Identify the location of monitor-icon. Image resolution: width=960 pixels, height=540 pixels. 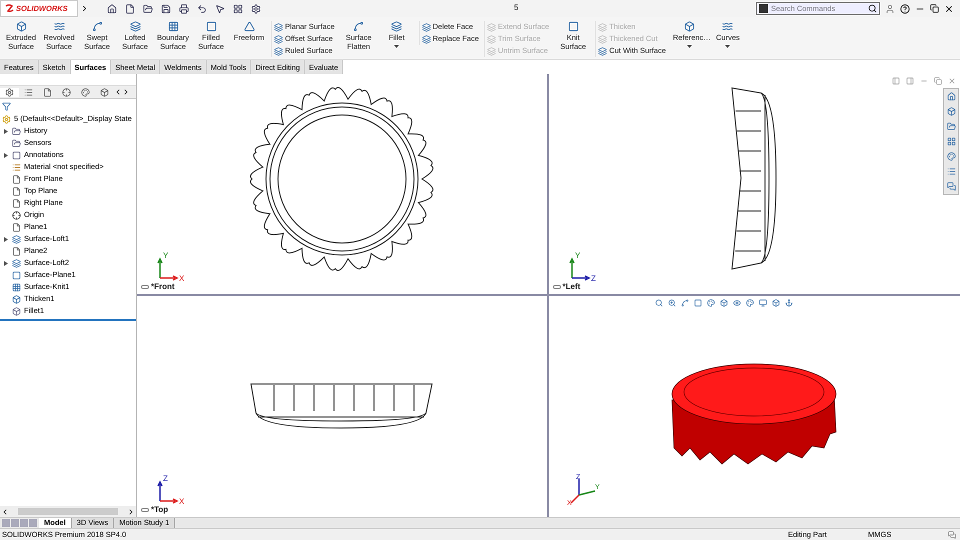
(762, 302).